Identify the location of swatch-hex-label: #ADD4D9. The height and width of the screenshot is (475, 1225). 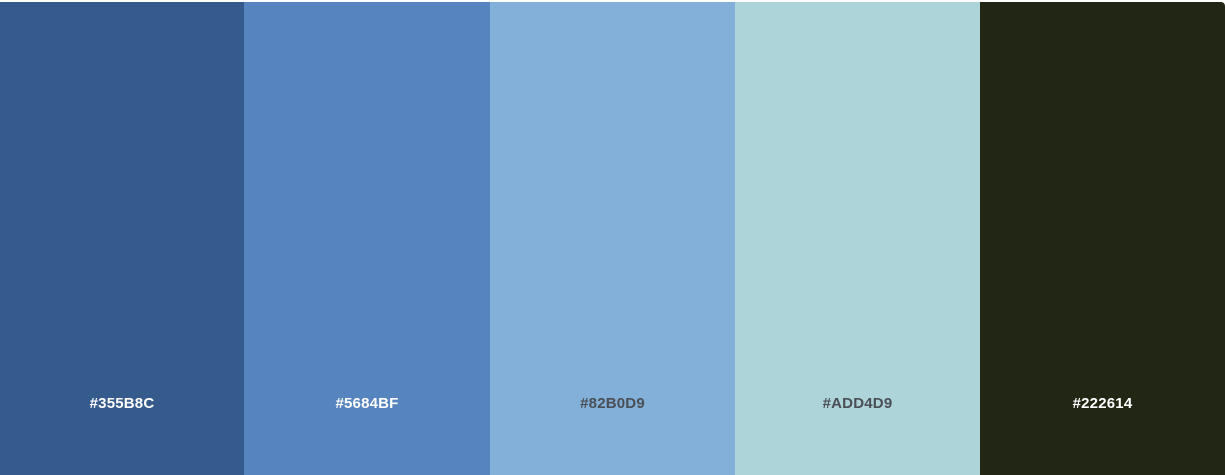
(857, 403).